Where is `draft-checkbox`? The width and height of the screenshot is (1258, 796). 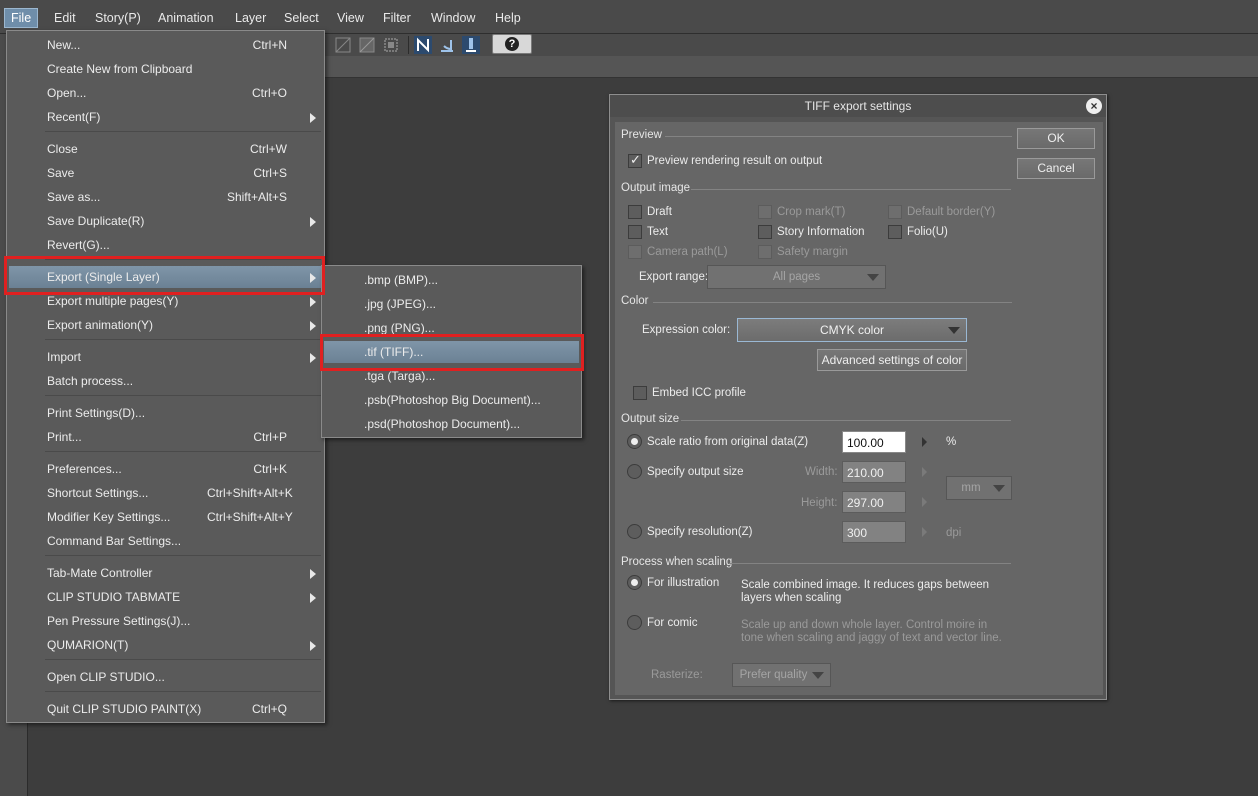 draft-checkbox is located at coordinates (635, 212).